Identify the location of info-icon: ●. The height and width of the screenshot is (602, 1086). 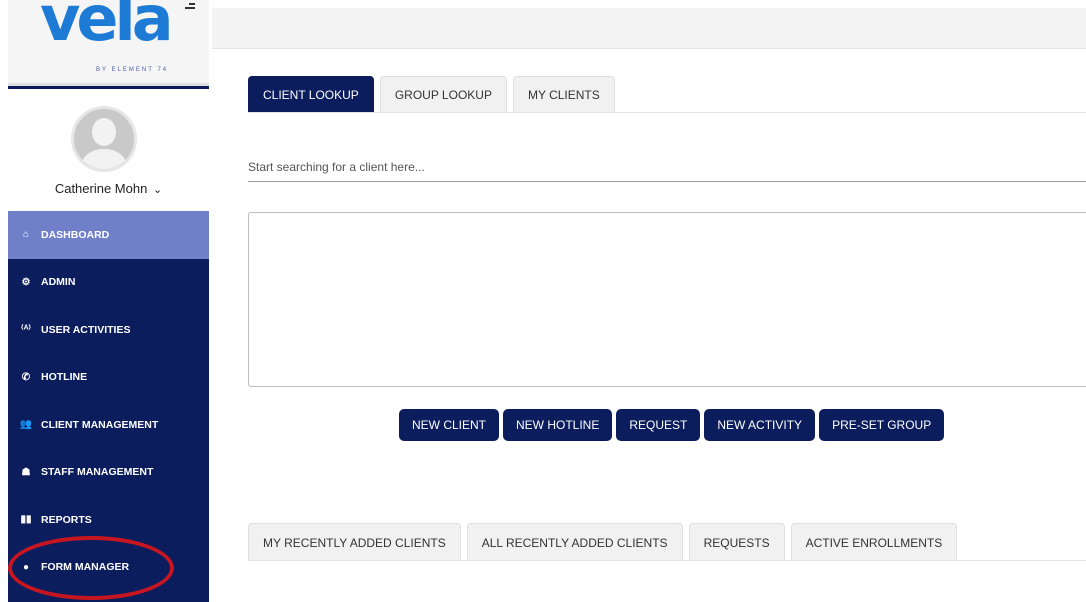
(26, 567).